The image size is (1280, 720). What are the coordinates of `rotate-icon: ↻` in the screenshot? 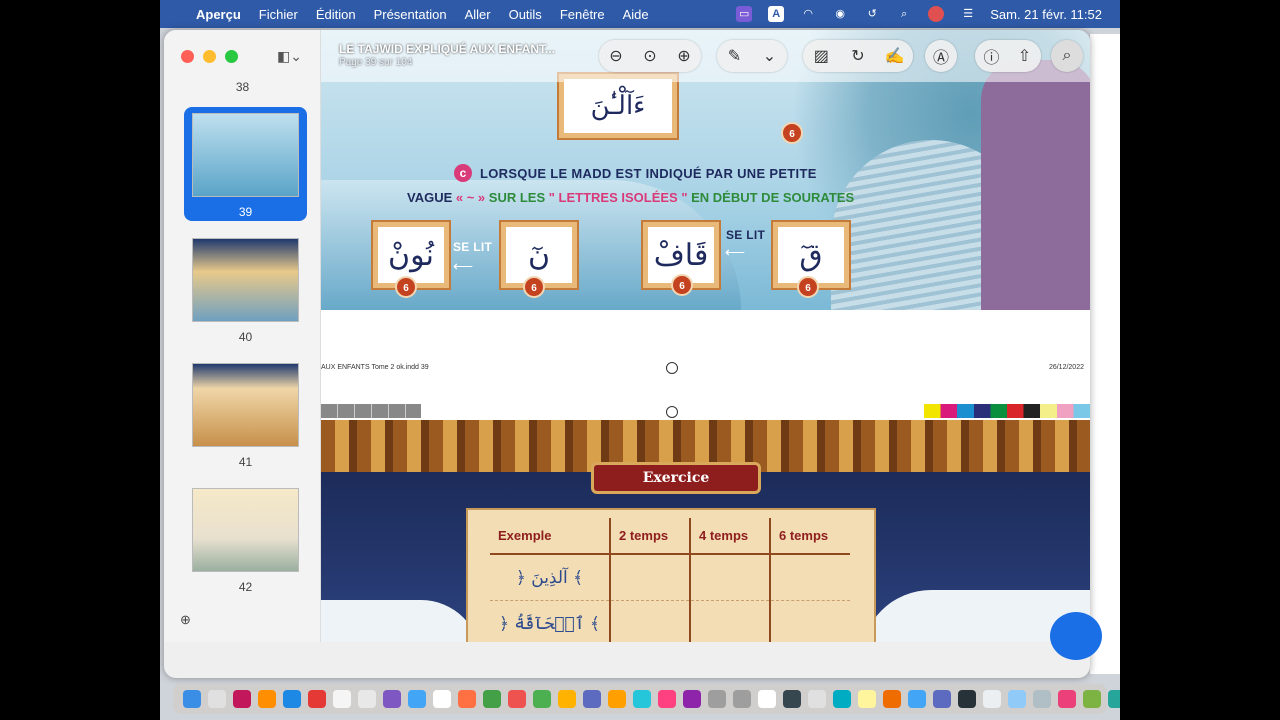 It's located at (858, 56).